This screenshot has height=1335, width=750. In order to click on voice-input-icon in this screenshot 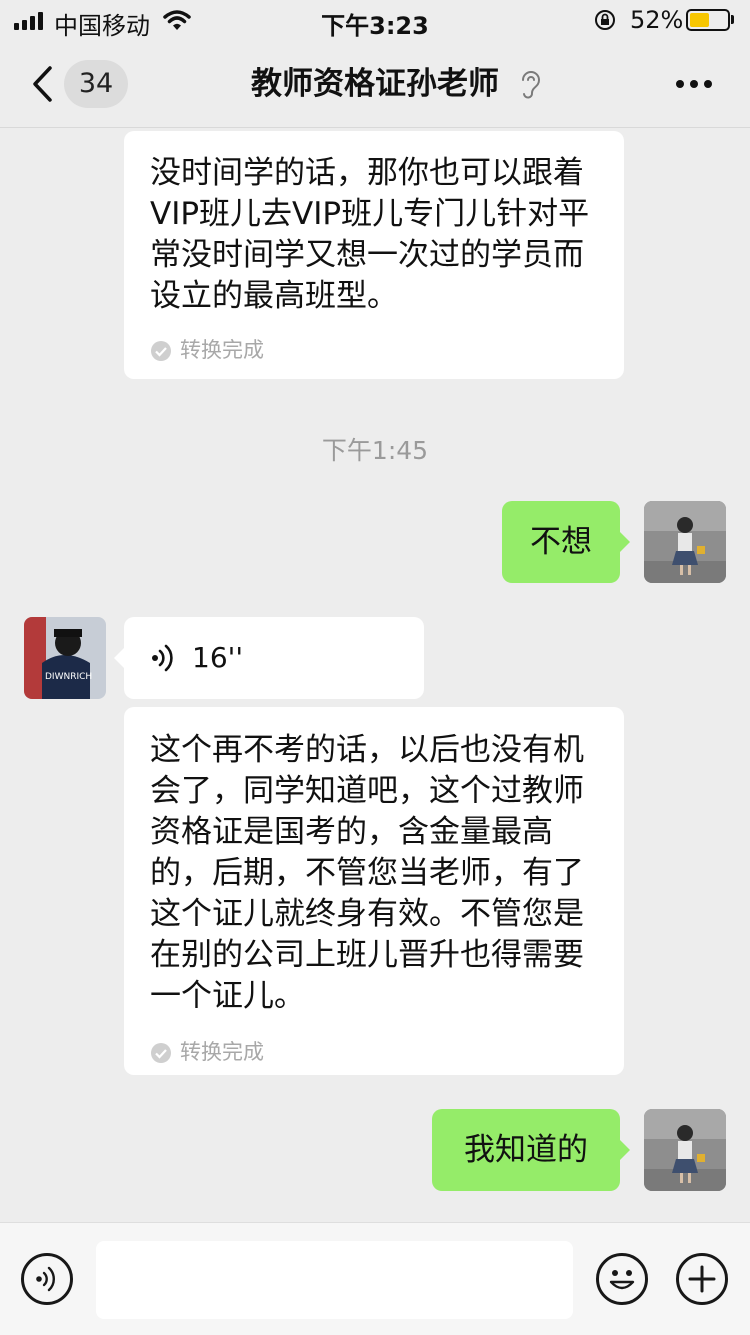, I will do `click(45, 1279)`.